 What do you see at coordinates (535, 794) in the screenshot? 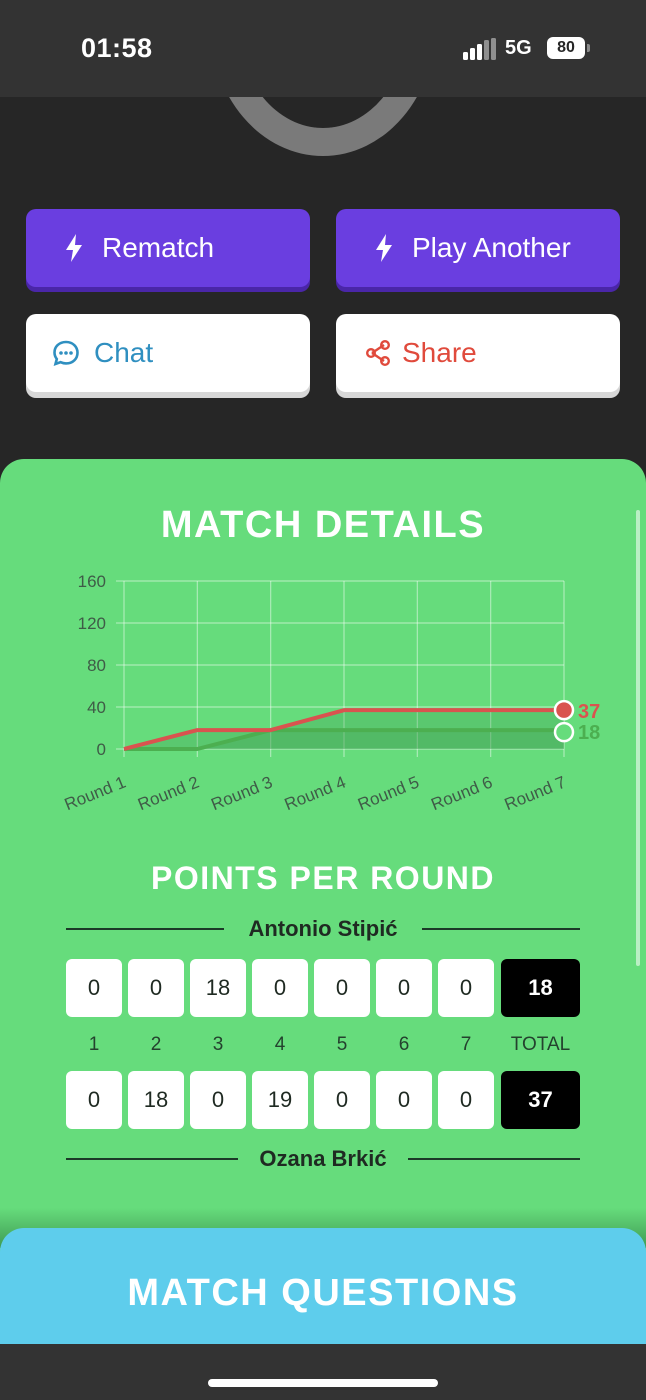
I see `x-tick-label: Round 7` at bounding box center [535, 794].